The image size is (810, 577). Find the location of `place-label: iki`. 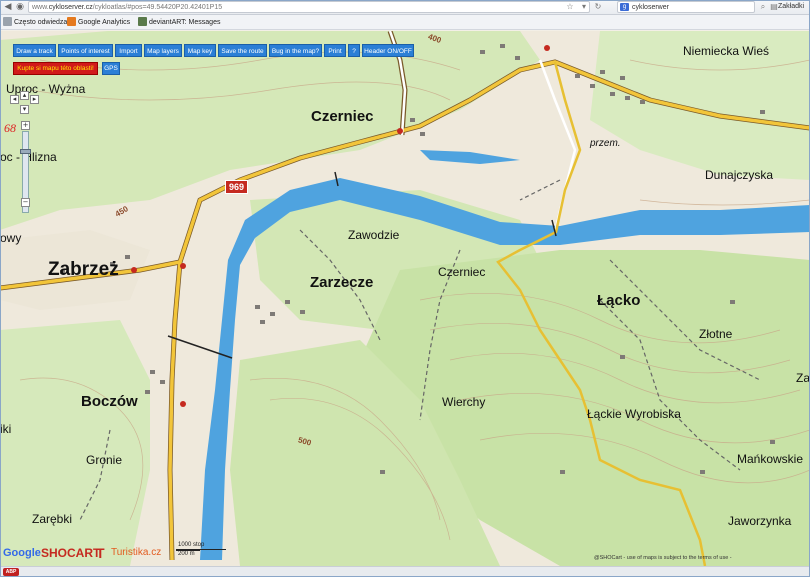

place-label: iki is located at coordinates (6, 429).